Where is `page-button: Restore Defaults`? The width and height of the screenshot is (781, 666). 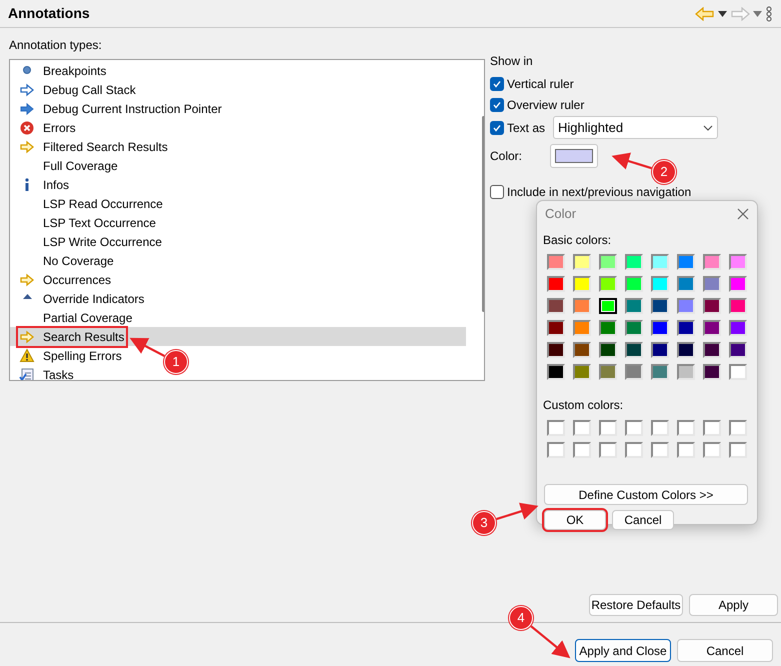
page-button: Restore Defaults is located at coordinates (636, 605).